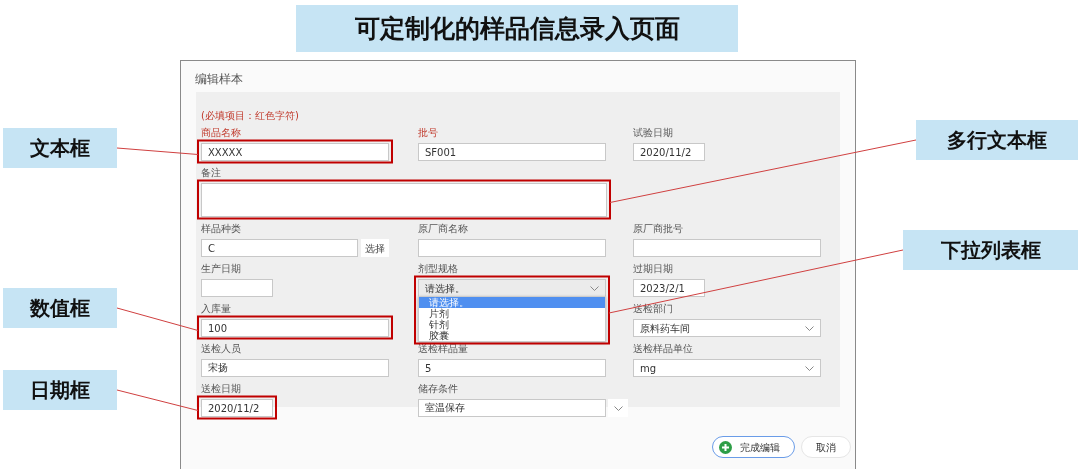 The image size is (1080, 469). I want to click on dropdown-option: 胶囊, so click(512, 335).